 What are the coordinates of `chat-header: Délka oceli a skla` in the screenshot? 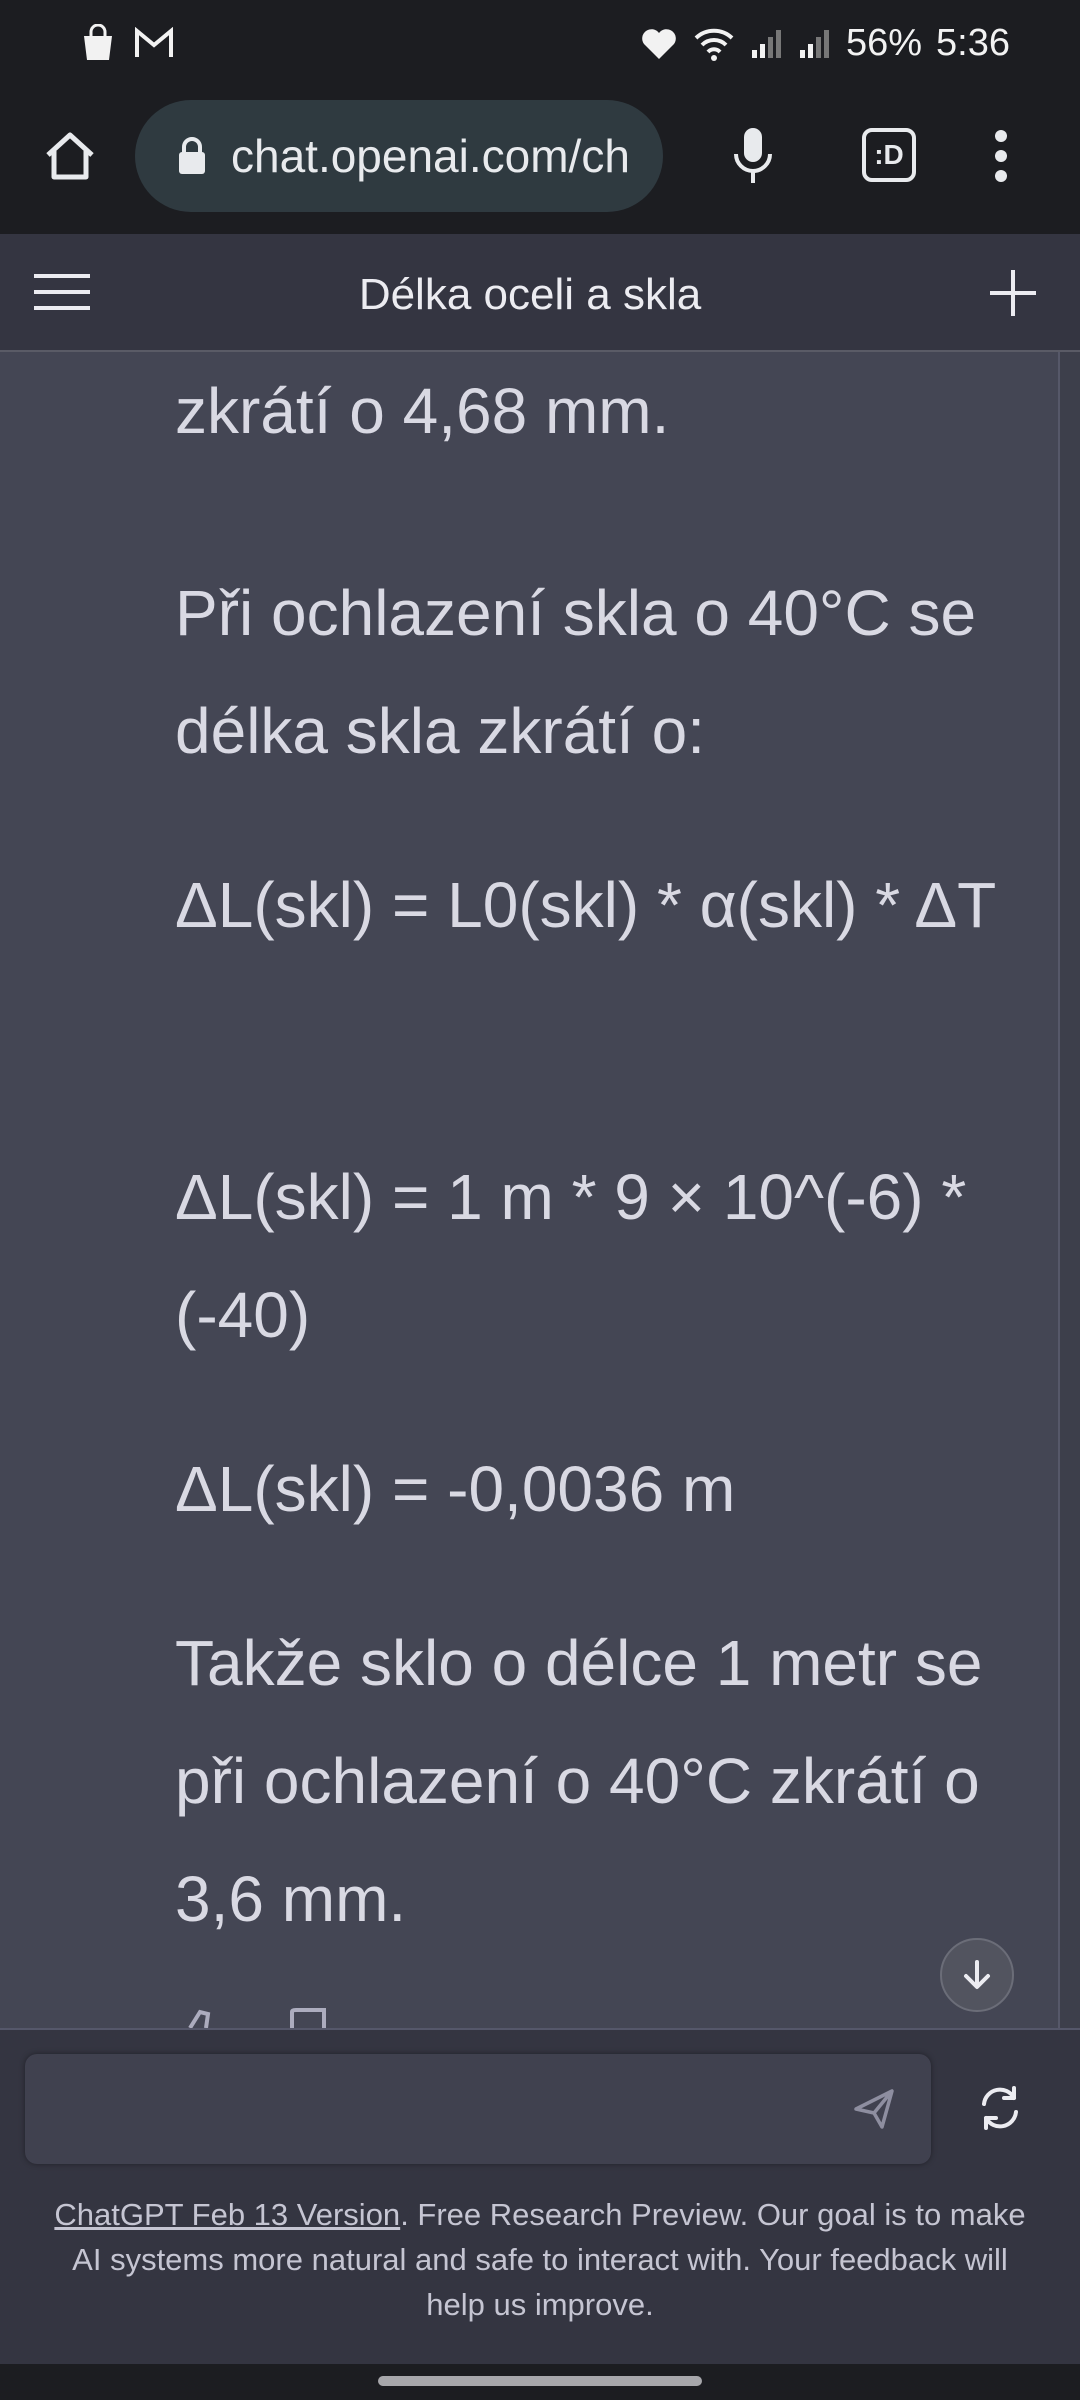 It's located at (540, 293).